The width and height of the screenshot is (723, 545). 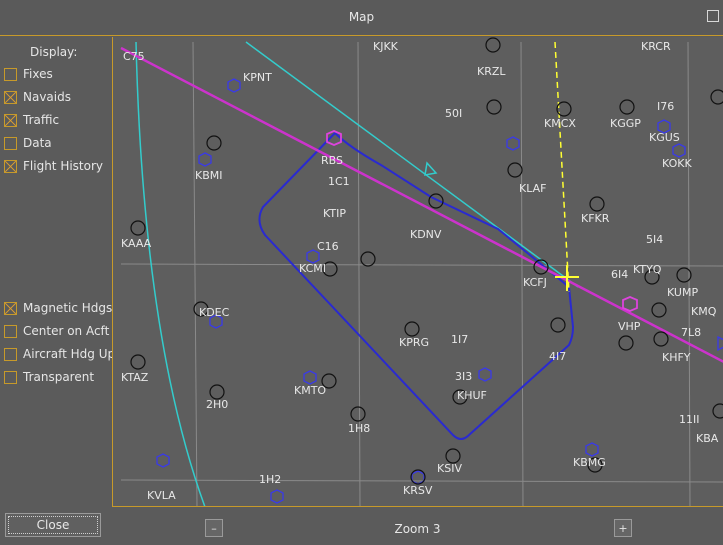 What do you see at coordinates (359, 428) in the screenshot?
I see `airport-label: 1H8` at bounding box center [359, 428].